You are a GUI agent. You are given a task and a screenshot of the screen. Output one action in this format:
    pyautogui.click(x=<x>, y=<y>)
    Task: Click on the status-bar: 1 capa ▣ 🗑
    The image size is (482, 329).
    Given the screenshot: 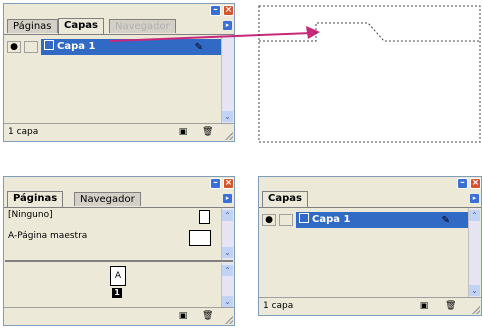 What is the action you would take?
    pyautogui.click(x=370, y=306)
    